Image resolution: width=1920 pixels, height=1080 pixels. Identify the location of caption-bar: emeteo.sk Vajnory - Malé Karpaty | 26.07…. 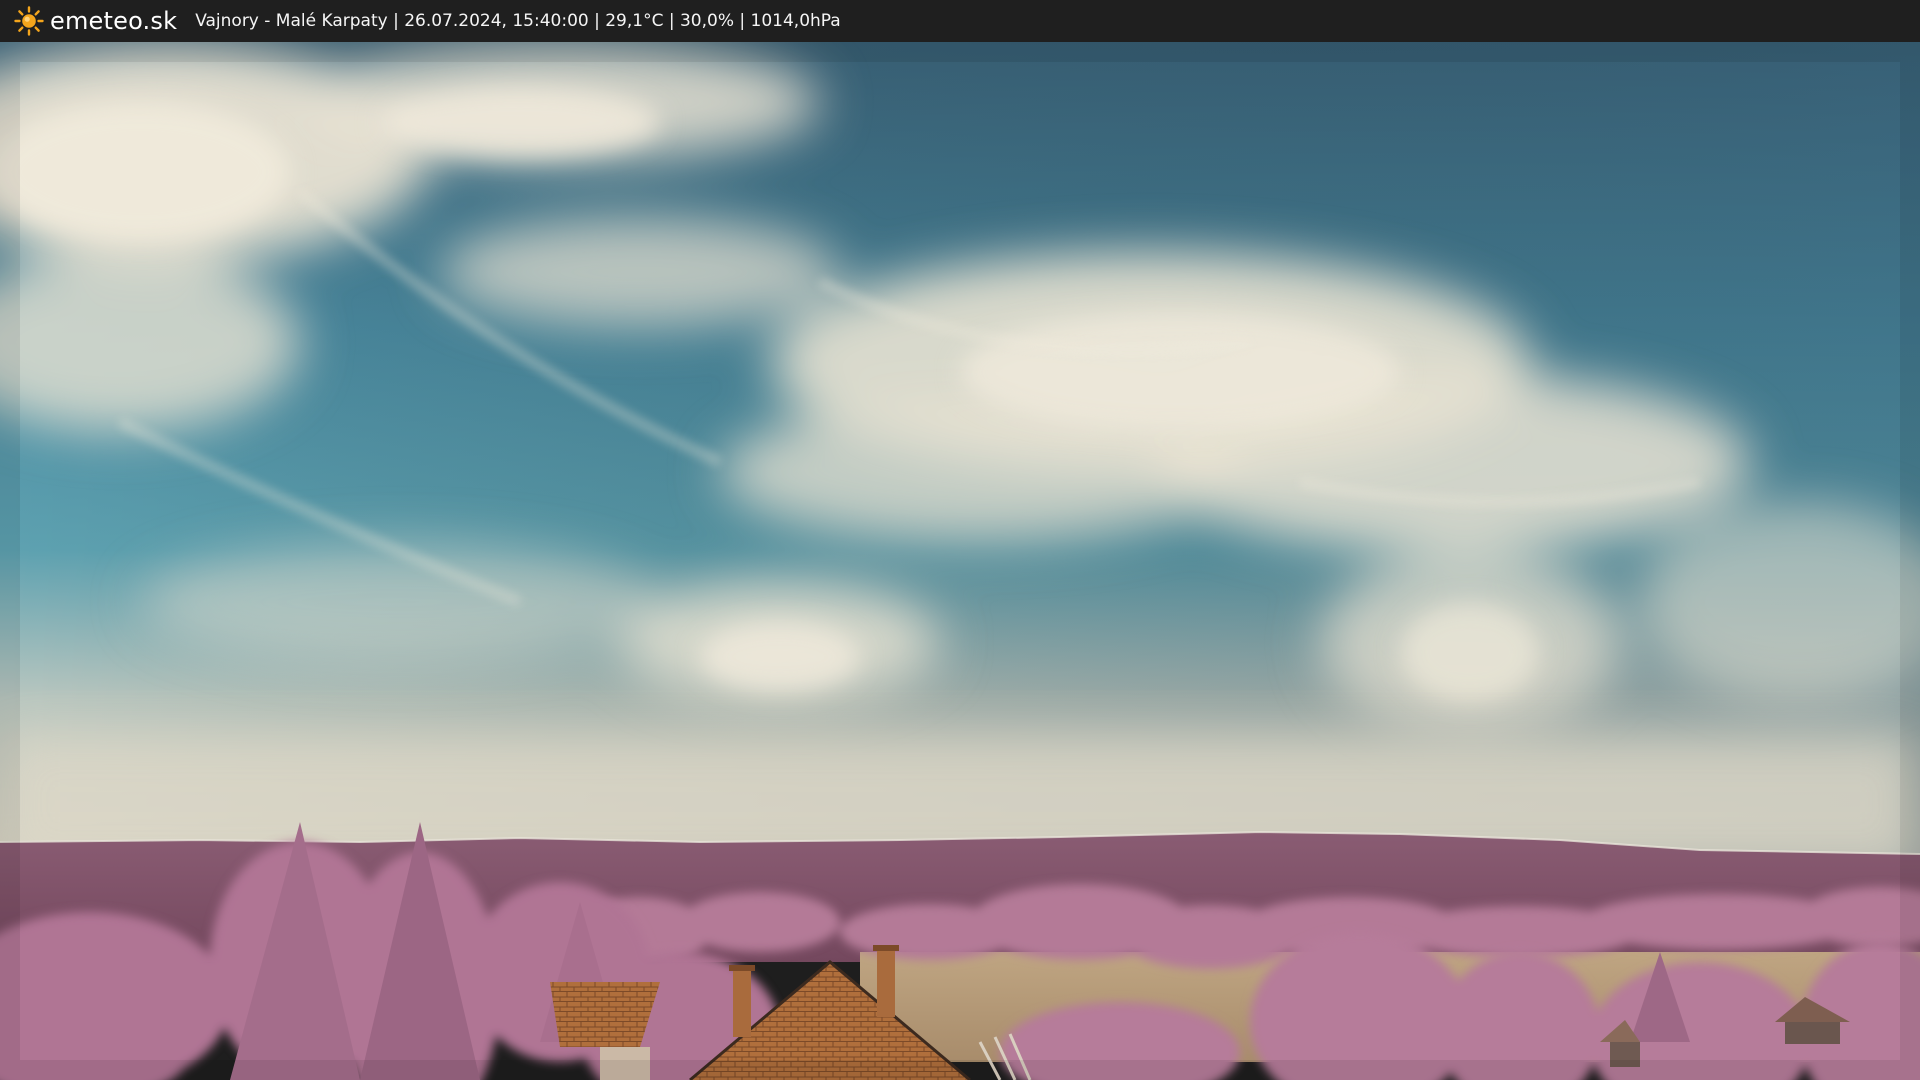
(960, 21).